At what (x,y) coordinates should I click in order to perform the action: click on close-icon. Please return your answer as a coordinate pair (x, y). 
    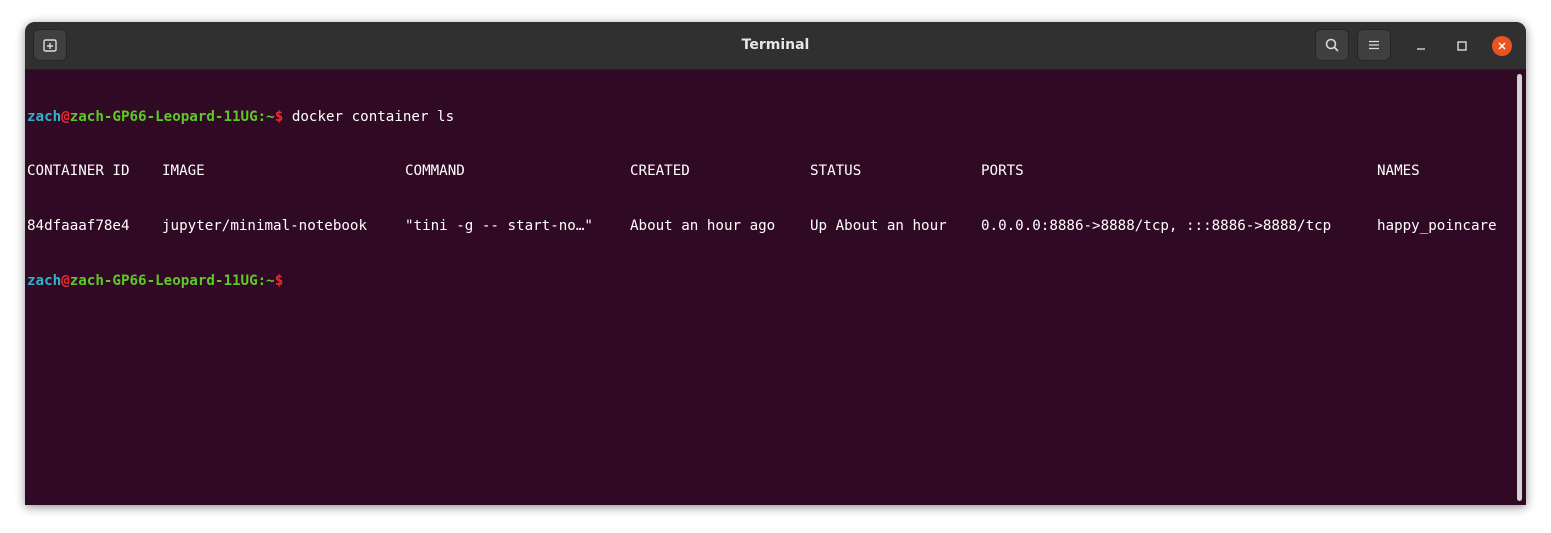
    Looking at the image, I should click on (1502, 46).